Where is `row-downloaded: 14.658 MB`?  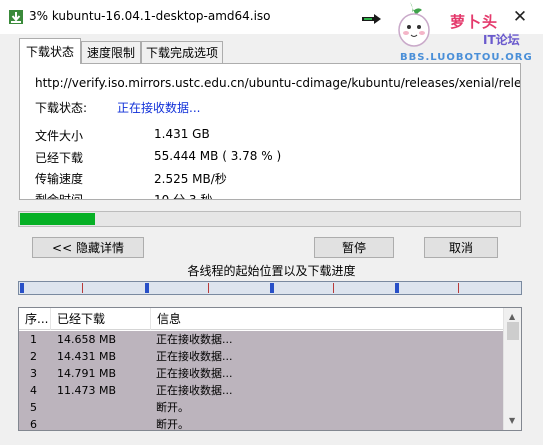 row-downloaded: 14.658 MB is located at coordinates (87, 339).